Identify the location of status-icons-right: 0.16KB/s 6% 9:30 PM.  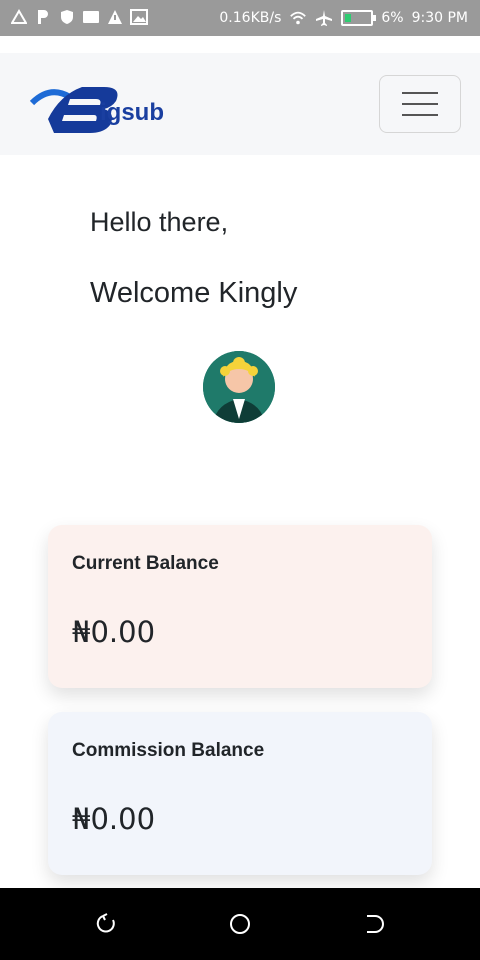
(343, 18).